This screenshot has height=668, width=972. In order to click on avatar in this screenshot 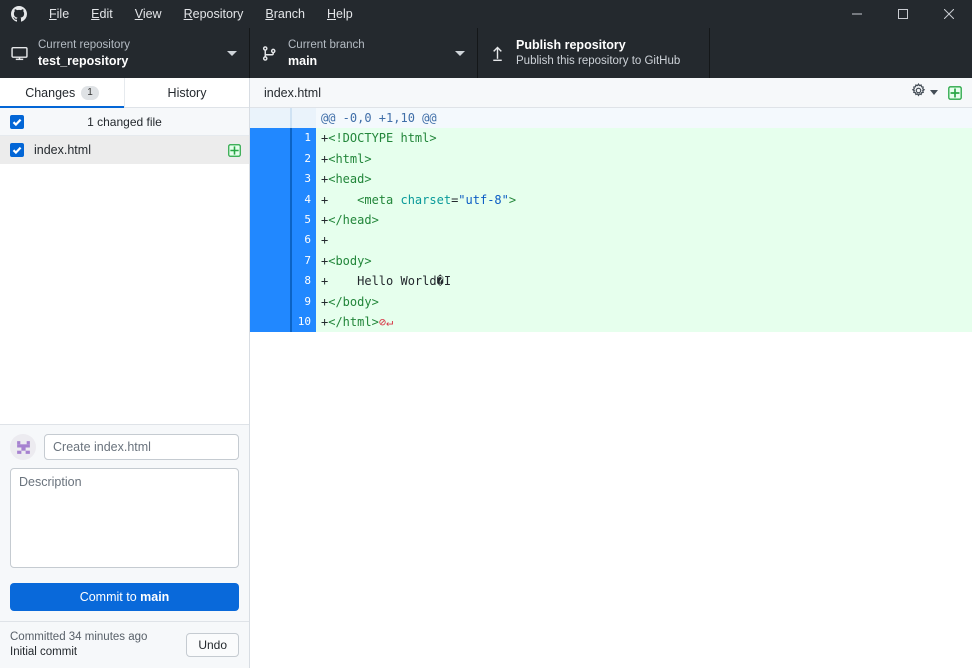, I will do `click(23, 447)`.